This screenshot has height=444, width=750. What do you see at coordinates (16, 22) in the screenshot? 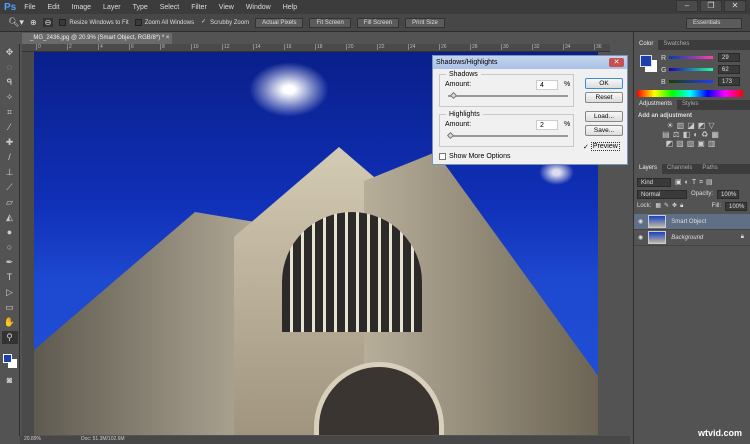
I see `zoom-tool-icon: 🔍︎▾` at bounding box center [16, 22].